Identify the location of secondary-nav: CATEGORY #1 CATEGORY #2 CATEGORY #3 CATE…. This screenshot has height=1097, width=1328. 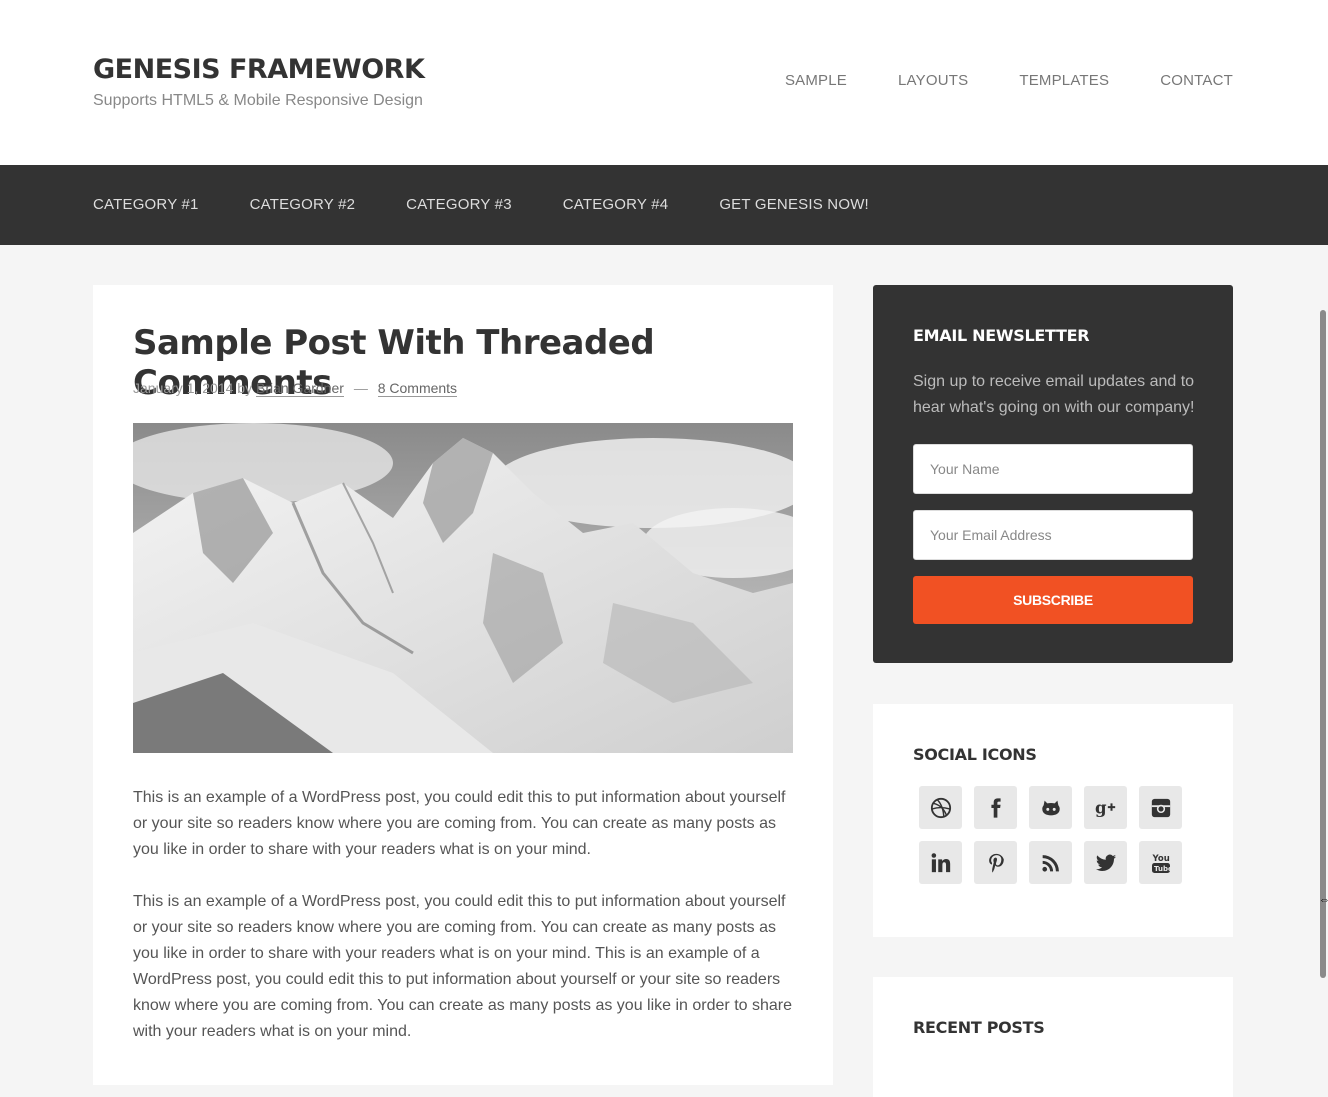
(664, 205).